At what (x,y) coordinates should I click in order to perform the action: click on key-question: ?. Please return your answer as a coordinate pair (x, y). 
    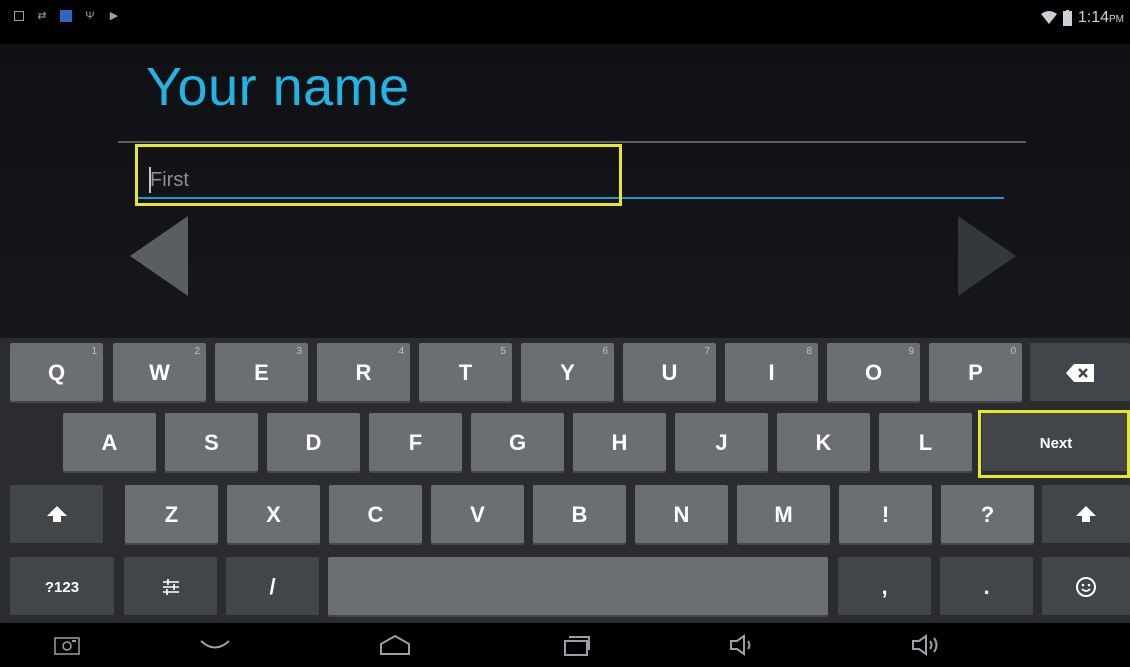
    Looking at the image, I should click on (987, 515).